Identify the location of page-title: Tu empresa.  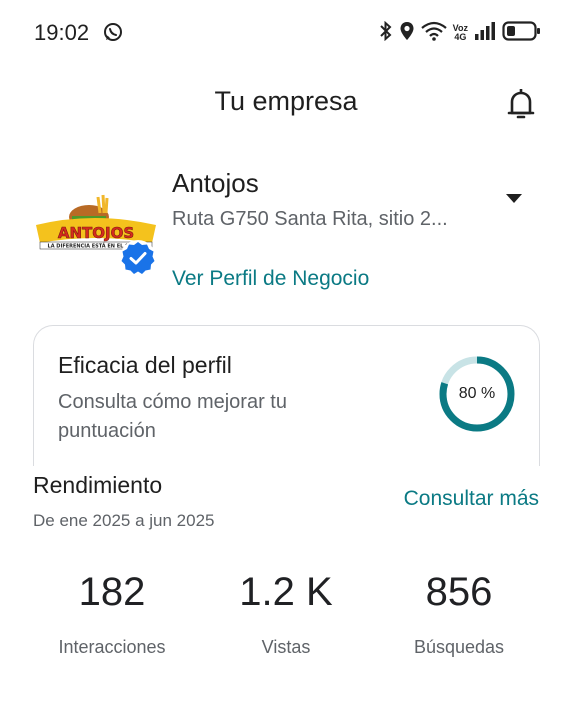
(286, 101).